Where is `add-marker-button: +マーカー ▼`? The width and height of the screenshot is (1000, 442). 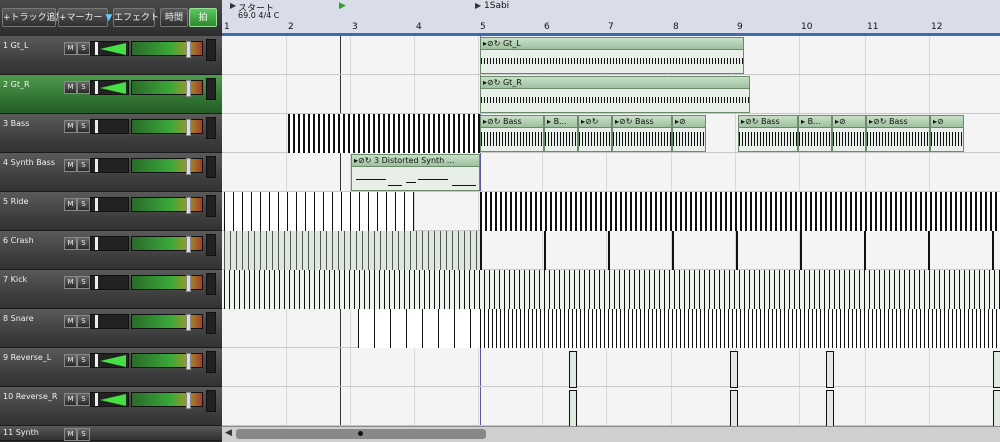
add-marker-button: +マーカー ▼ is located at coordinates (85, 17).